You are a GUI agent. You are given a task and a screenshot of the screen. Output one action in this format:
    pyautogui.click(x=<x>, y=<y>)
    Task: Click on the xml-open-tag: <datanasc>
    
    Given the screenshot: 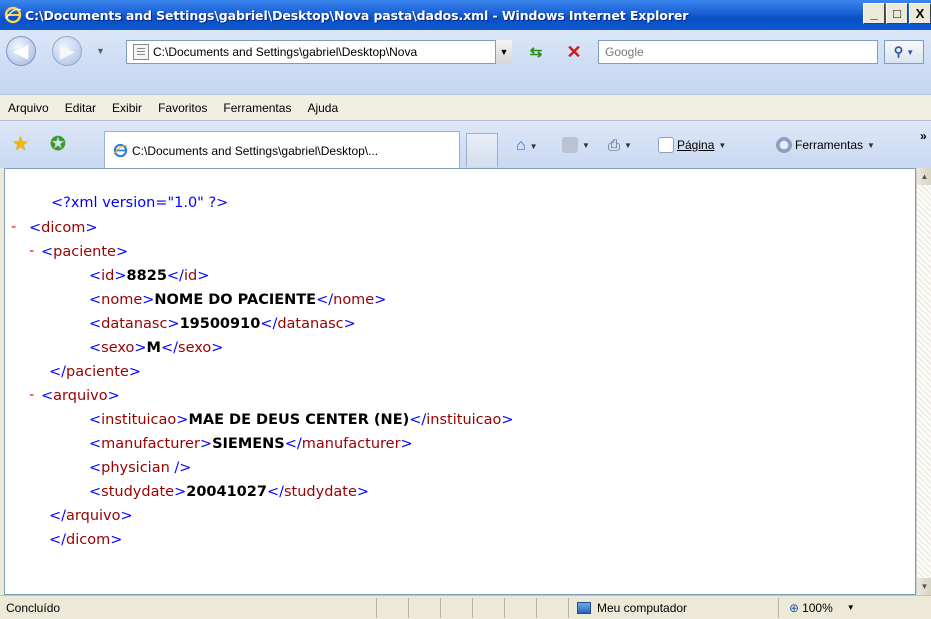 What is the action you would take?
    pyautogui.click(x=134, y=324)
    